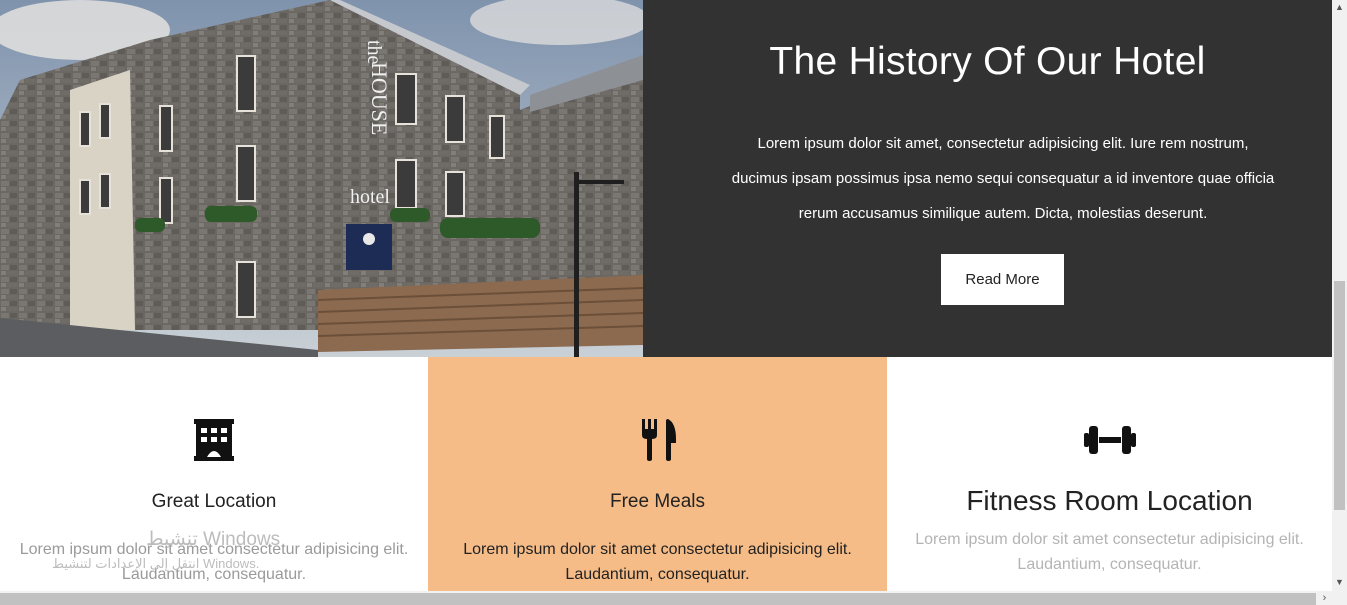 The width and height of the screenshot is (1347, 605). What do you see at coordinates (1109, 500) in the screenshot?
I see `feature-title: Fitness Room Location` at bounding box center [1109, 500].